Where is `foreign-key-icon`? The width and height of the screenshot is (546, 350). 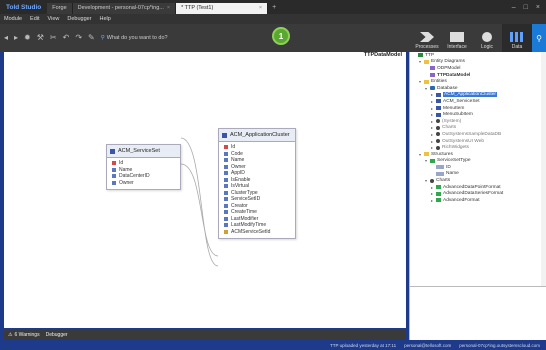 foreign-key-icon is located at coordinates (226, 231).